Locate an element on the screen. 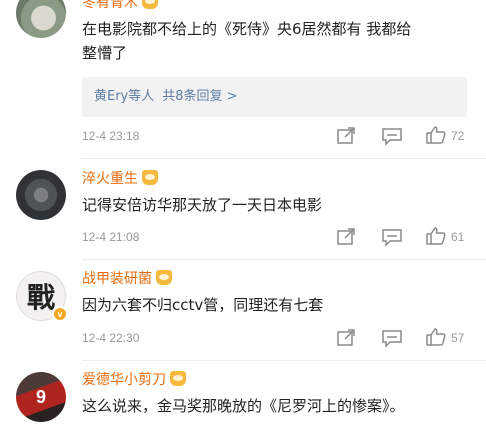  avatar-glyph: 9 is located at coordinates (40, 396).